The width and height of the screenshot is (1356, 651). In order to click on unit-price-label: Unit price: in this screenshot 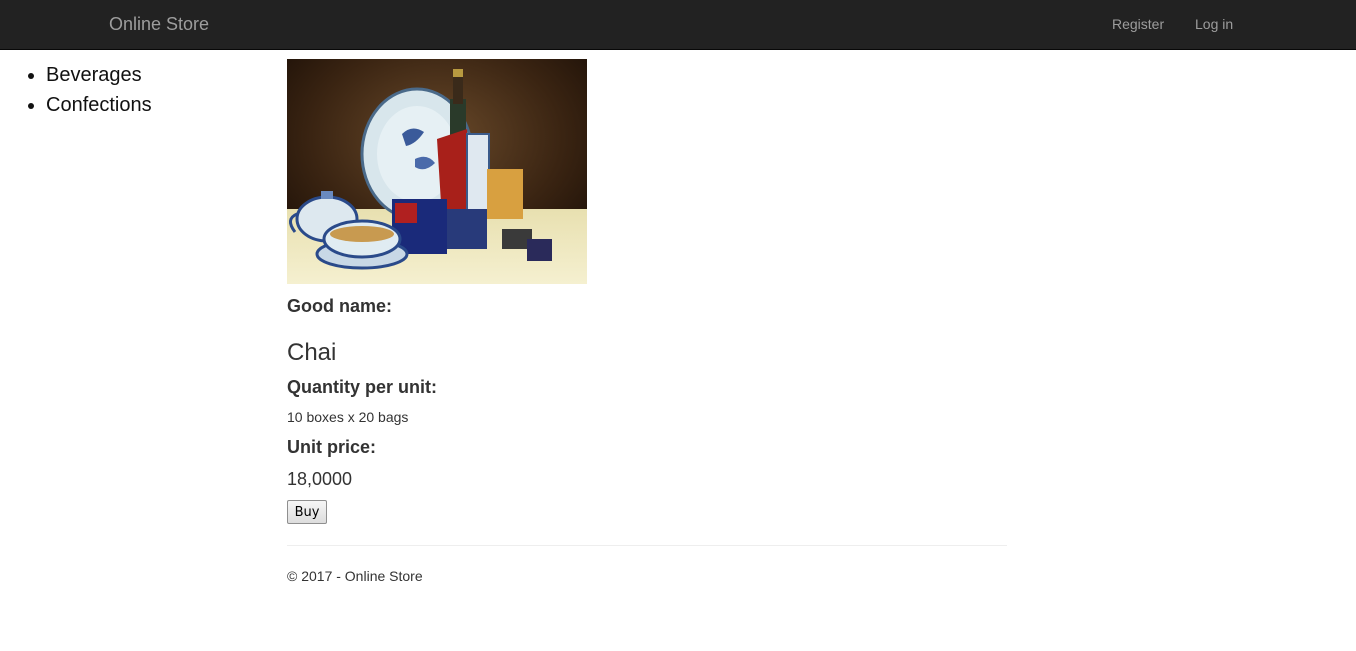, I will do `click(332, 447)`.